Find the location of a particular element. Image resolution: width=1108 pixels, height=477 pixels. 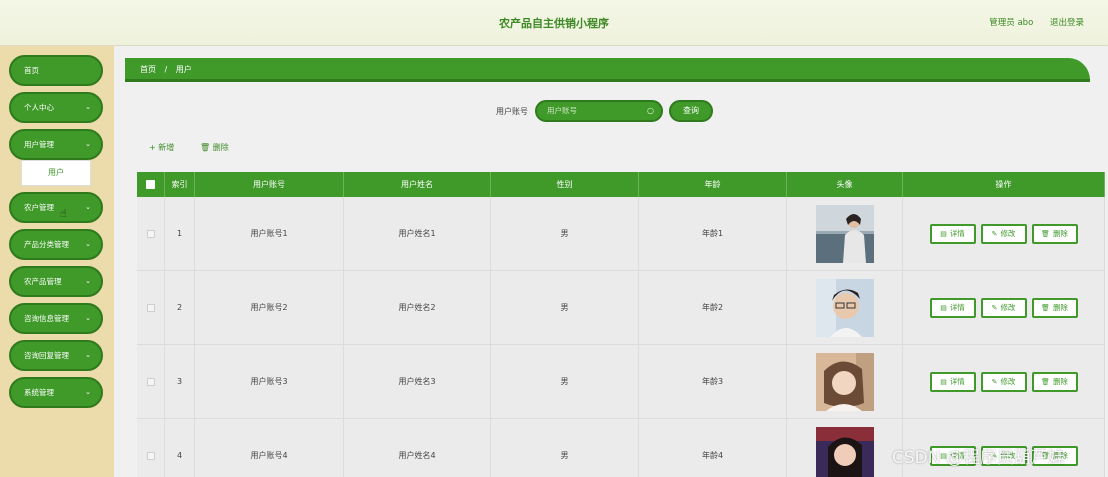

name-cell: 用户姓名3 is located at coordinates (417, 381).